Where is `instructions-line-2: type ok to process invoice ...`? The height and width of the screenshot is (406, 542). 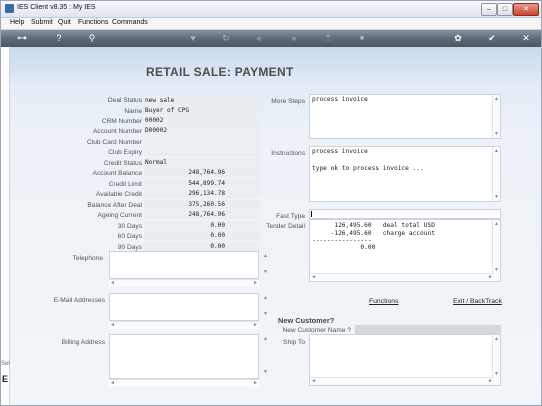 instructions-line-2: type ok to process invoice ... is located at coordinates (368, 168).